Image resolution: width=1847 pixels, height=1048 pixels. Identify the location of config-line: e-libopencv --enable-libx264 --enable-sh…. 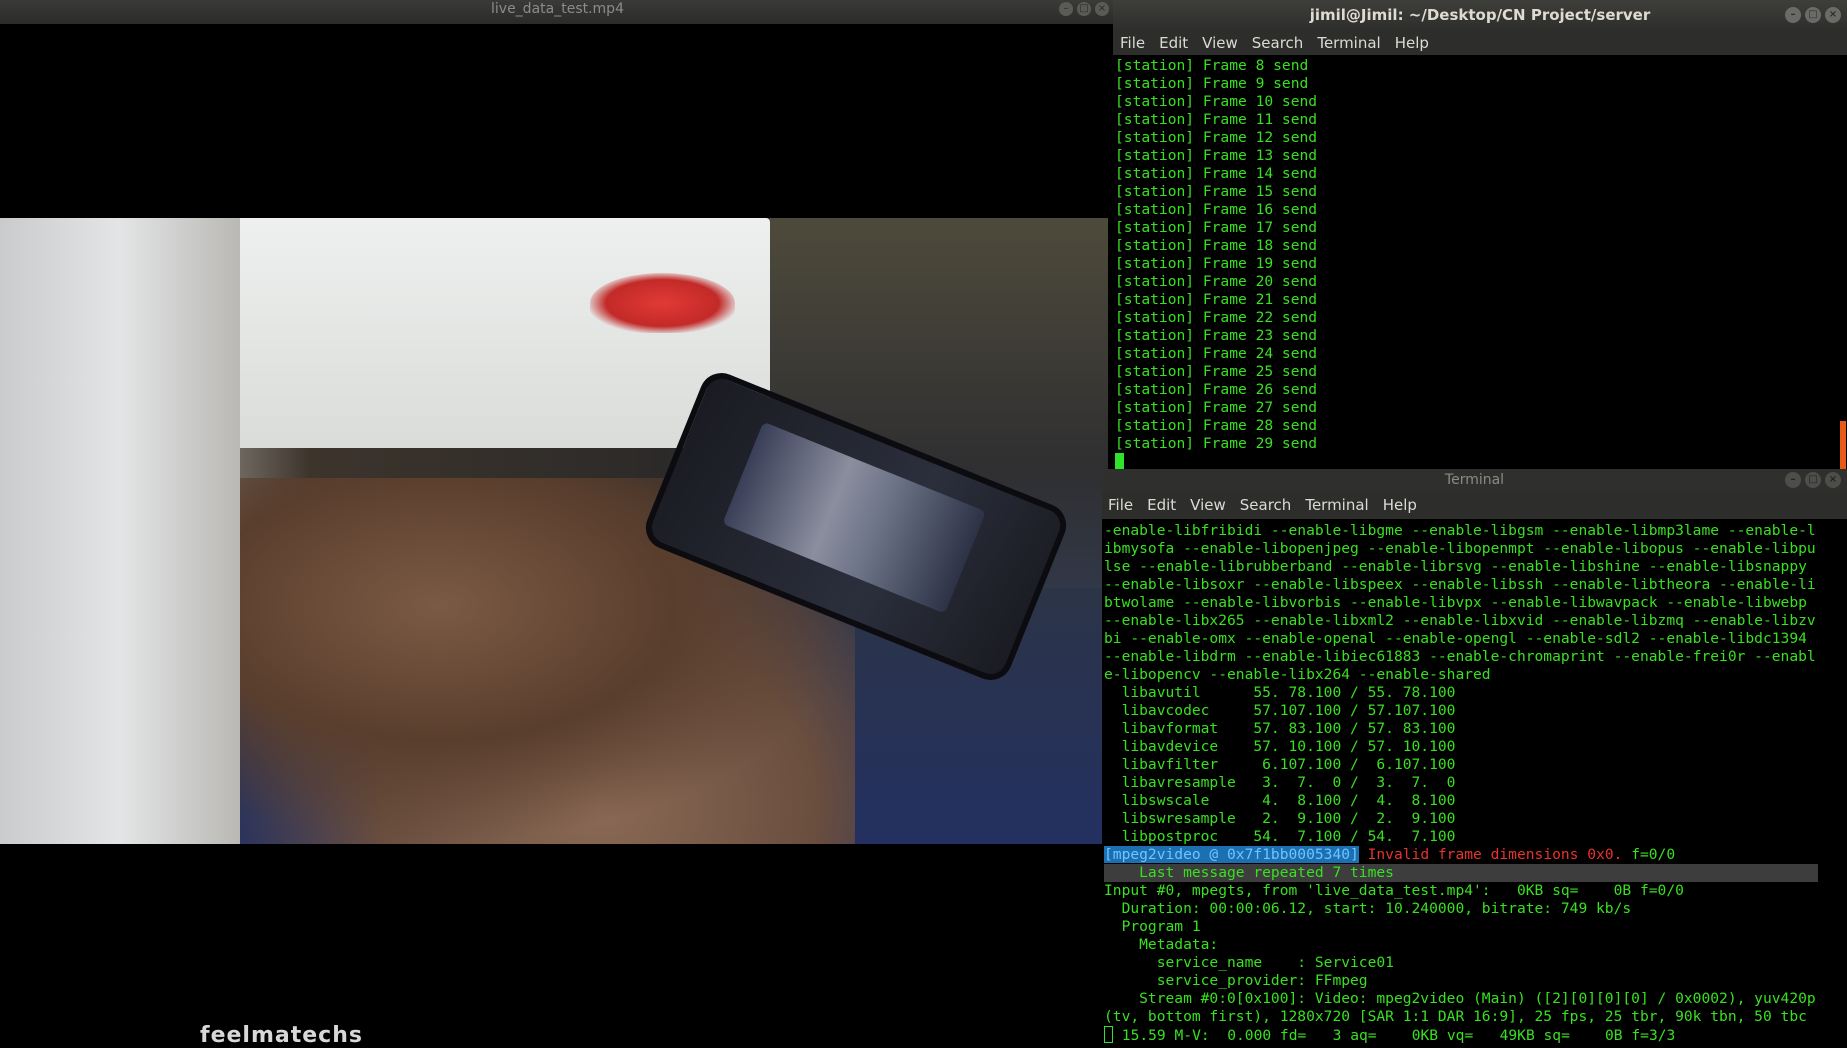
(1297, 674).